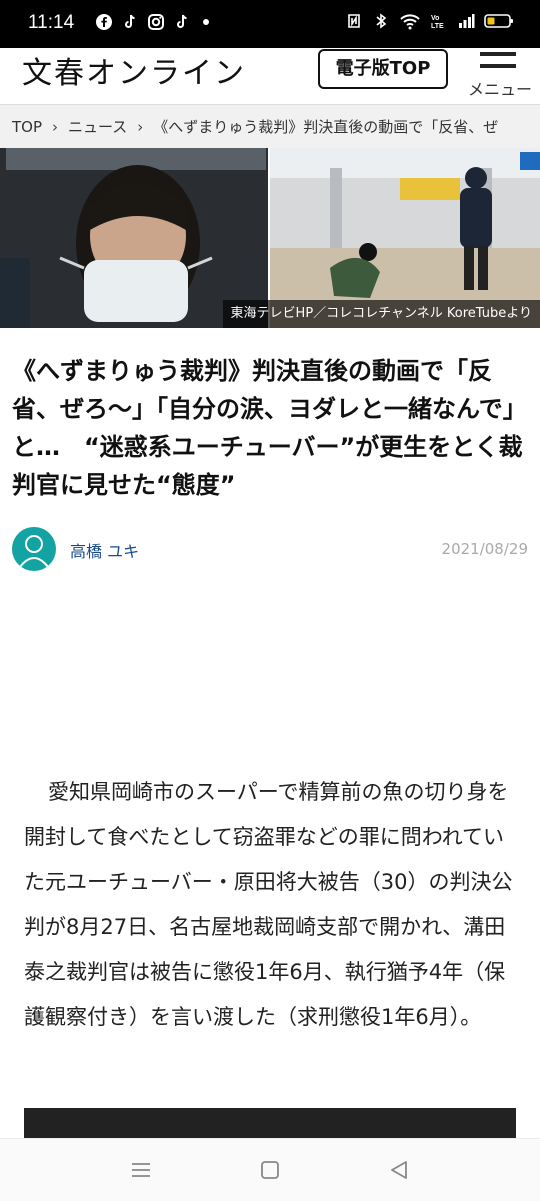  I want to click on volte-icon: VoLTE, so click(437, 22).